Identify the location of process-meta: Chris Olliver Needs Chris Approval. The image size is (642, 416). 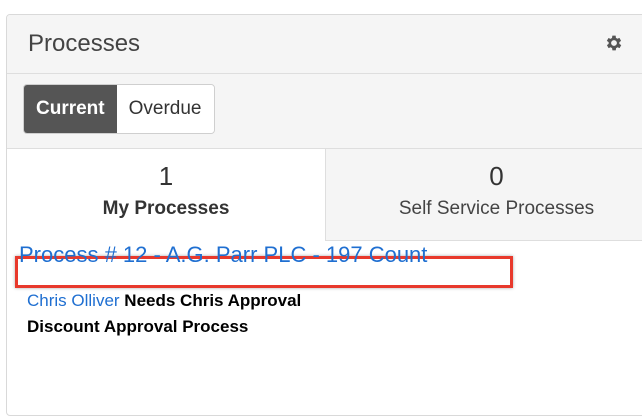
(164, 301).